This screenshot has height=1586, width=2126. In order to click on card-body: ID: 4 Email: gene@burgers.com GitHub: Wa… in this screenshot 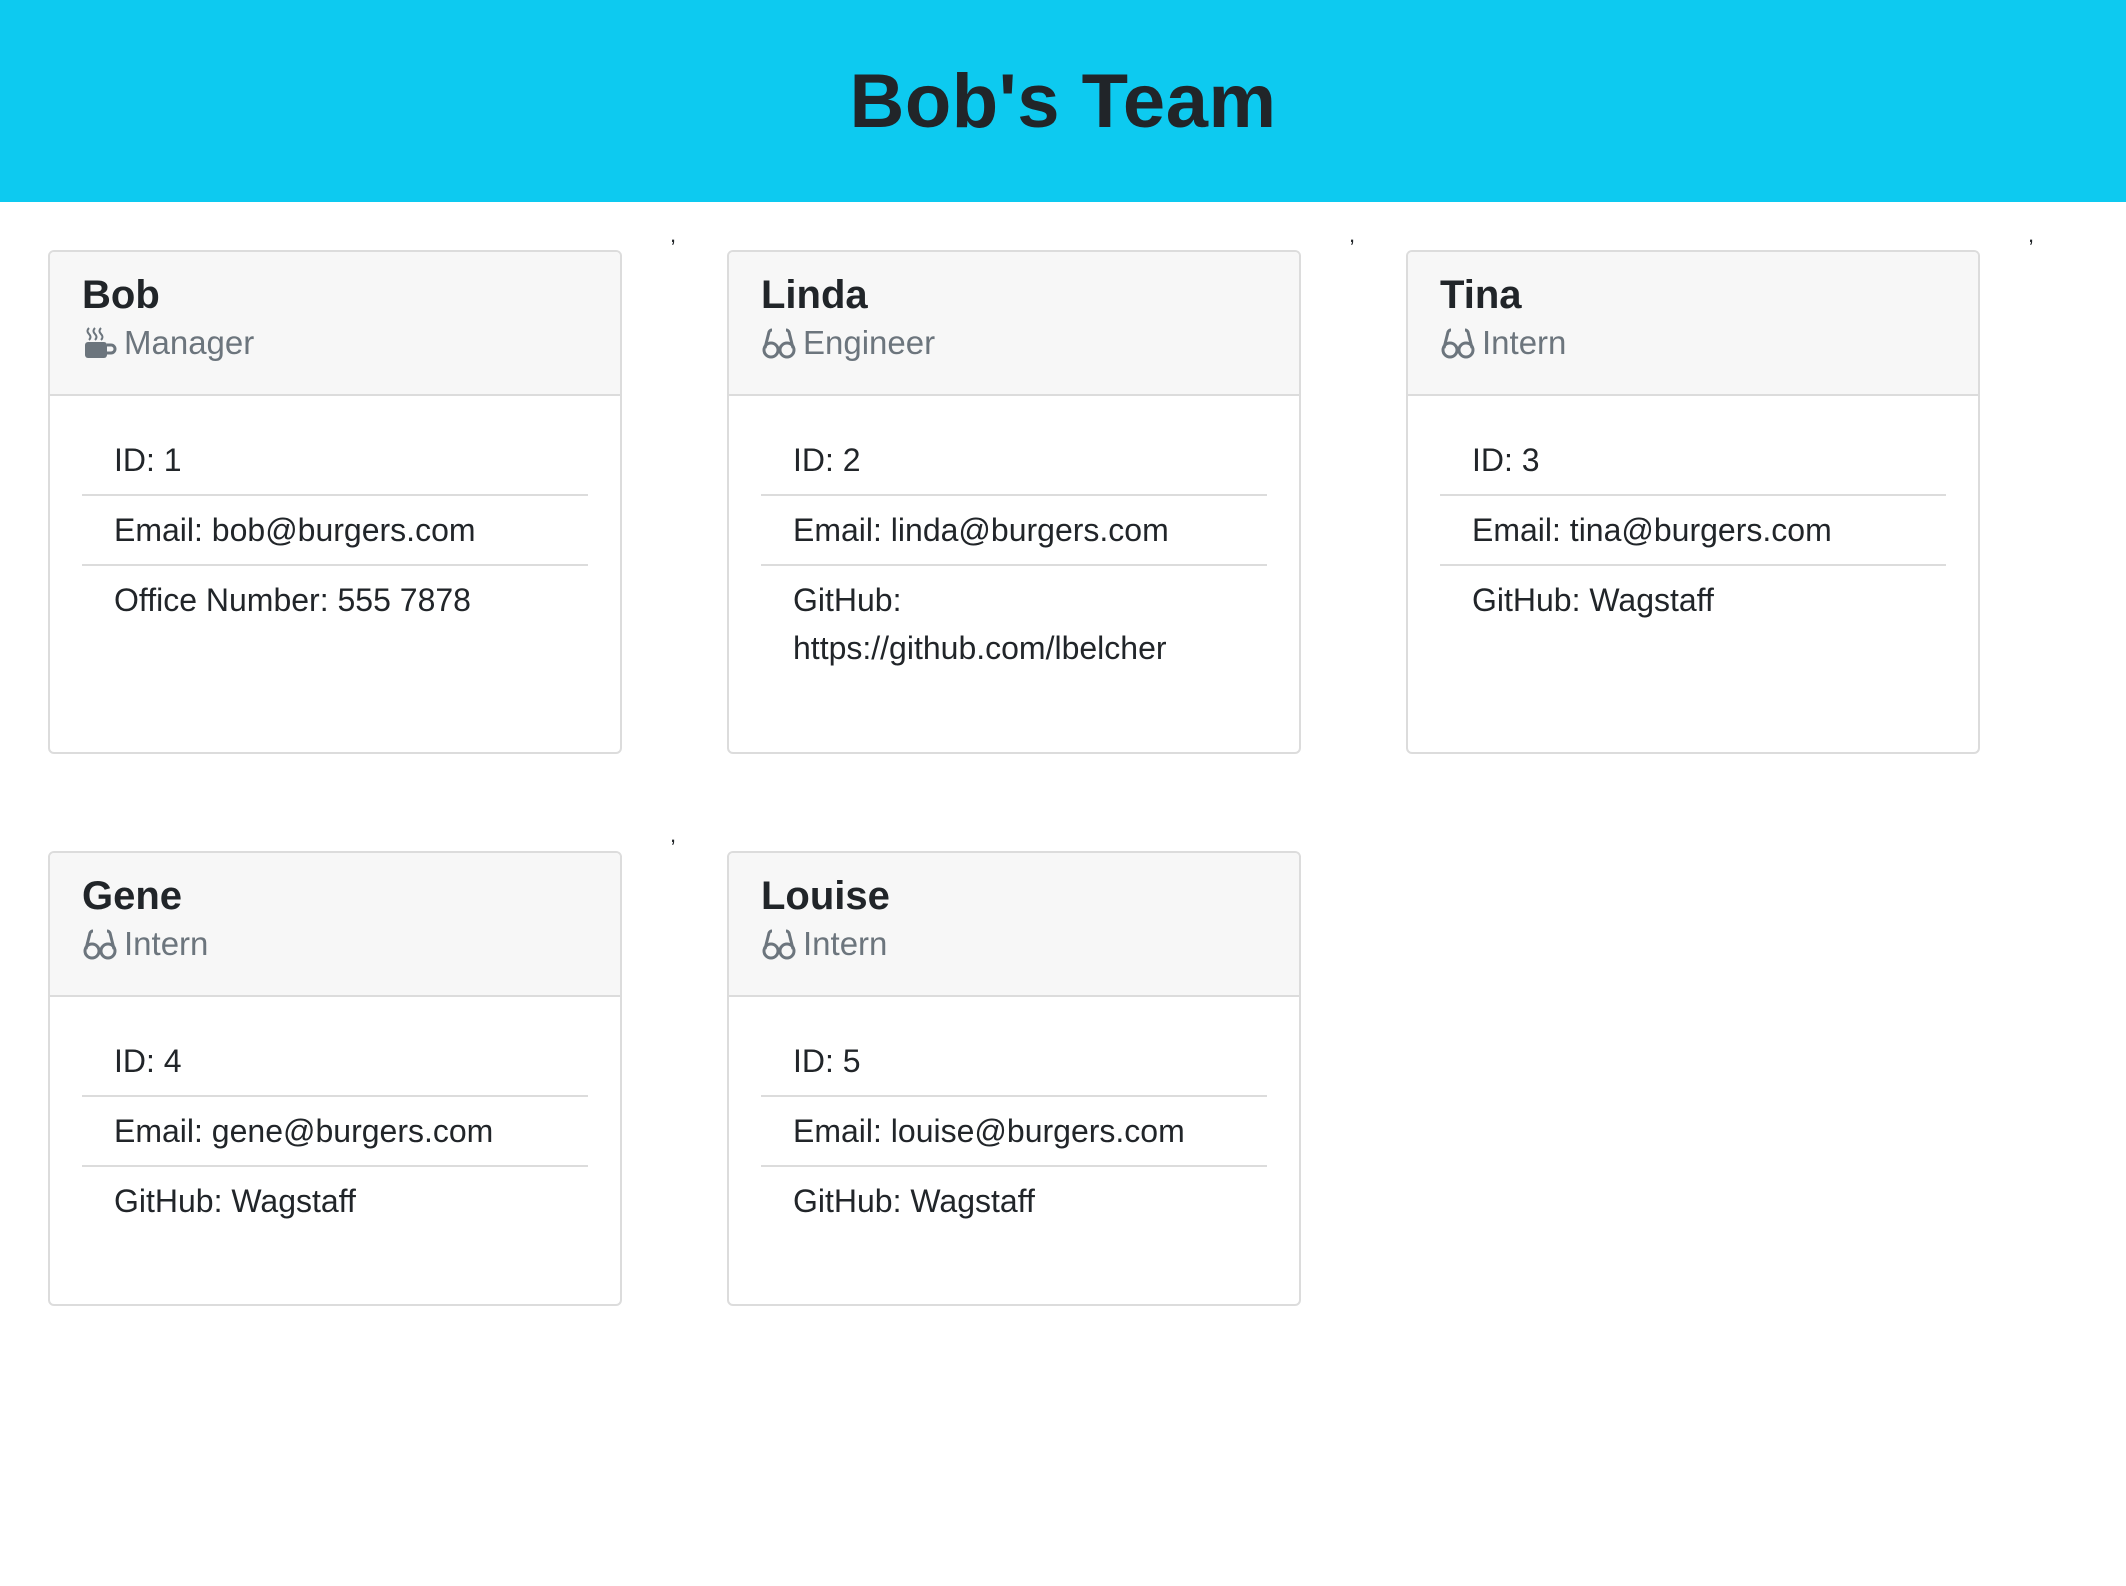, I will do `click(335, 1136)`.